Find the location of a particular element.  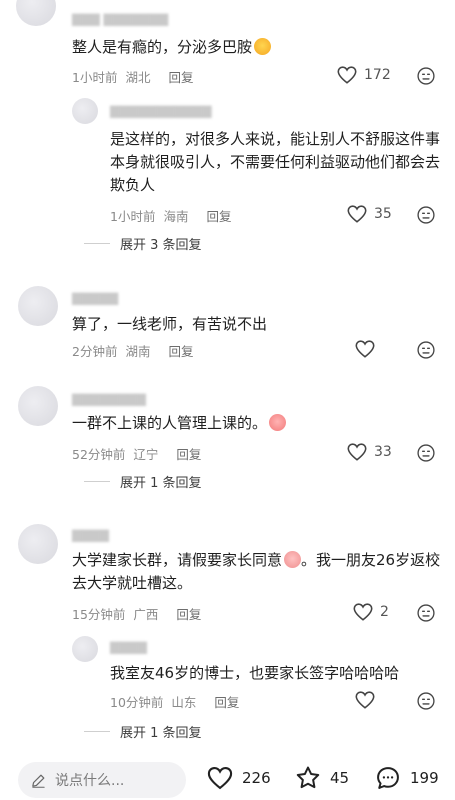

comment-meta: 2分钟前 湖南 回复 is located at coordinates (136, 350).